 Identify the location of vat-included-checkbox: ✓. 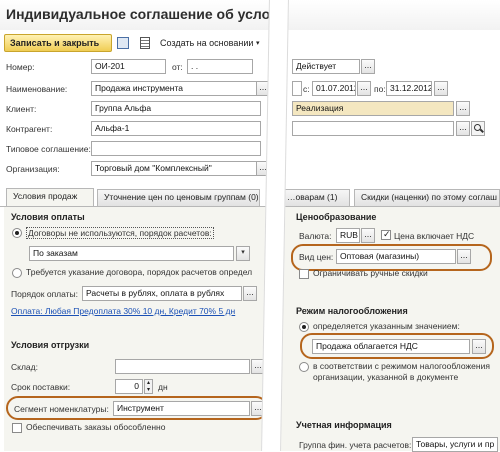
(386, 234).